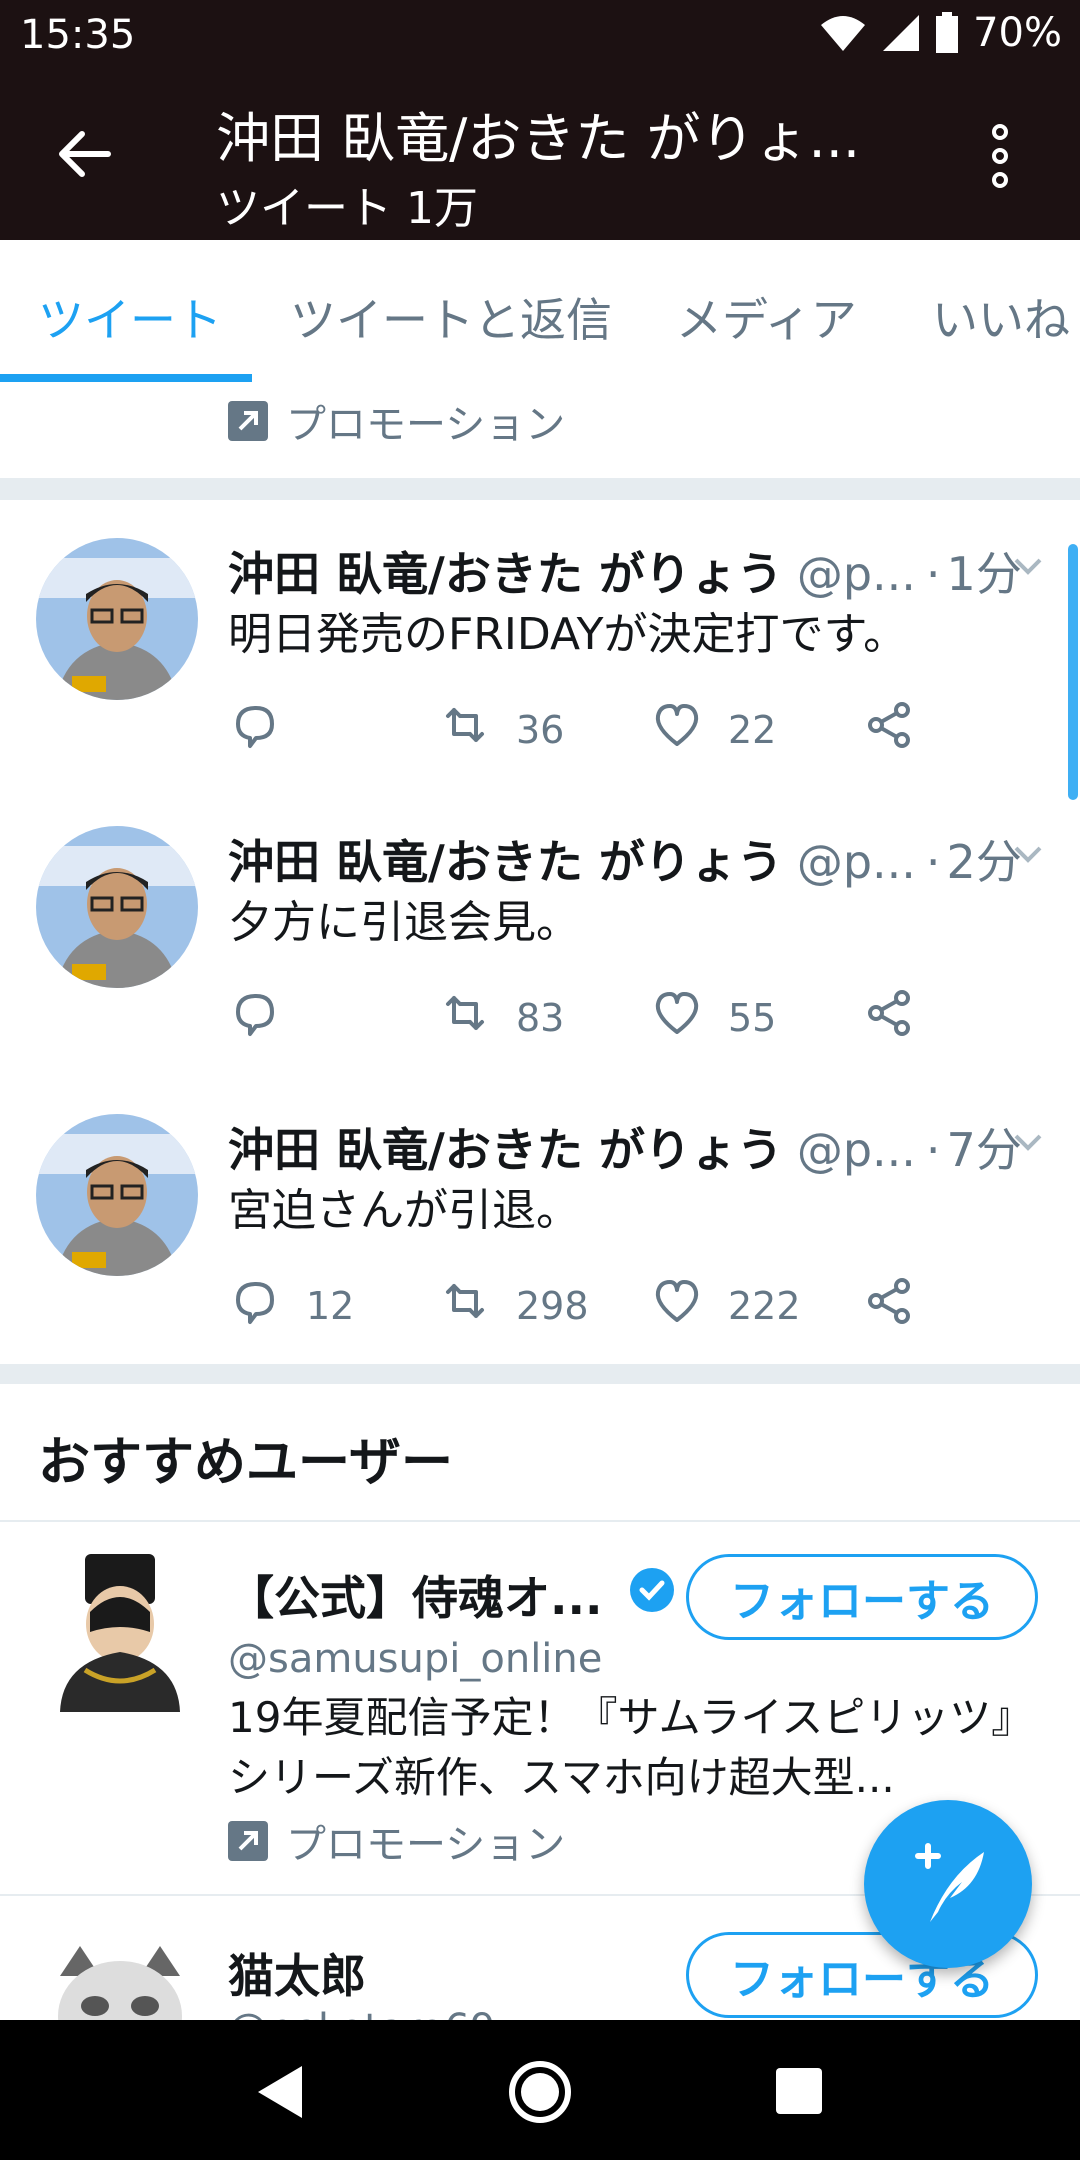  I want to click on verified-badge-icon, so click(652, 1590).